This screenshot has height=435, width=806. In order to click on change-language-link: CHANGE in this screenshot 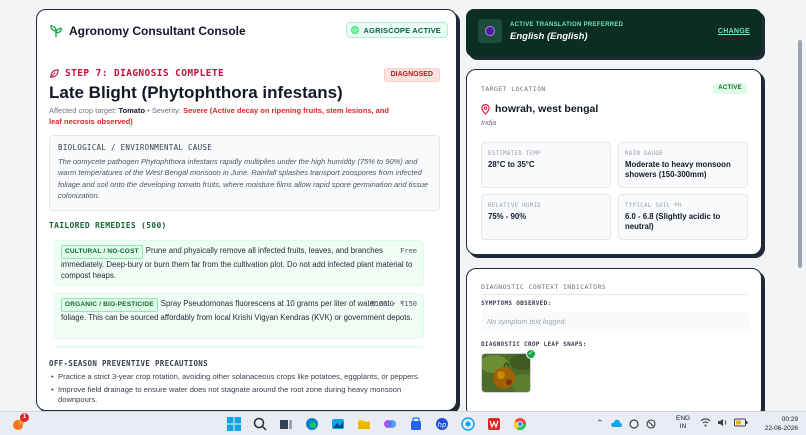, I will do `click(734, 31)`.